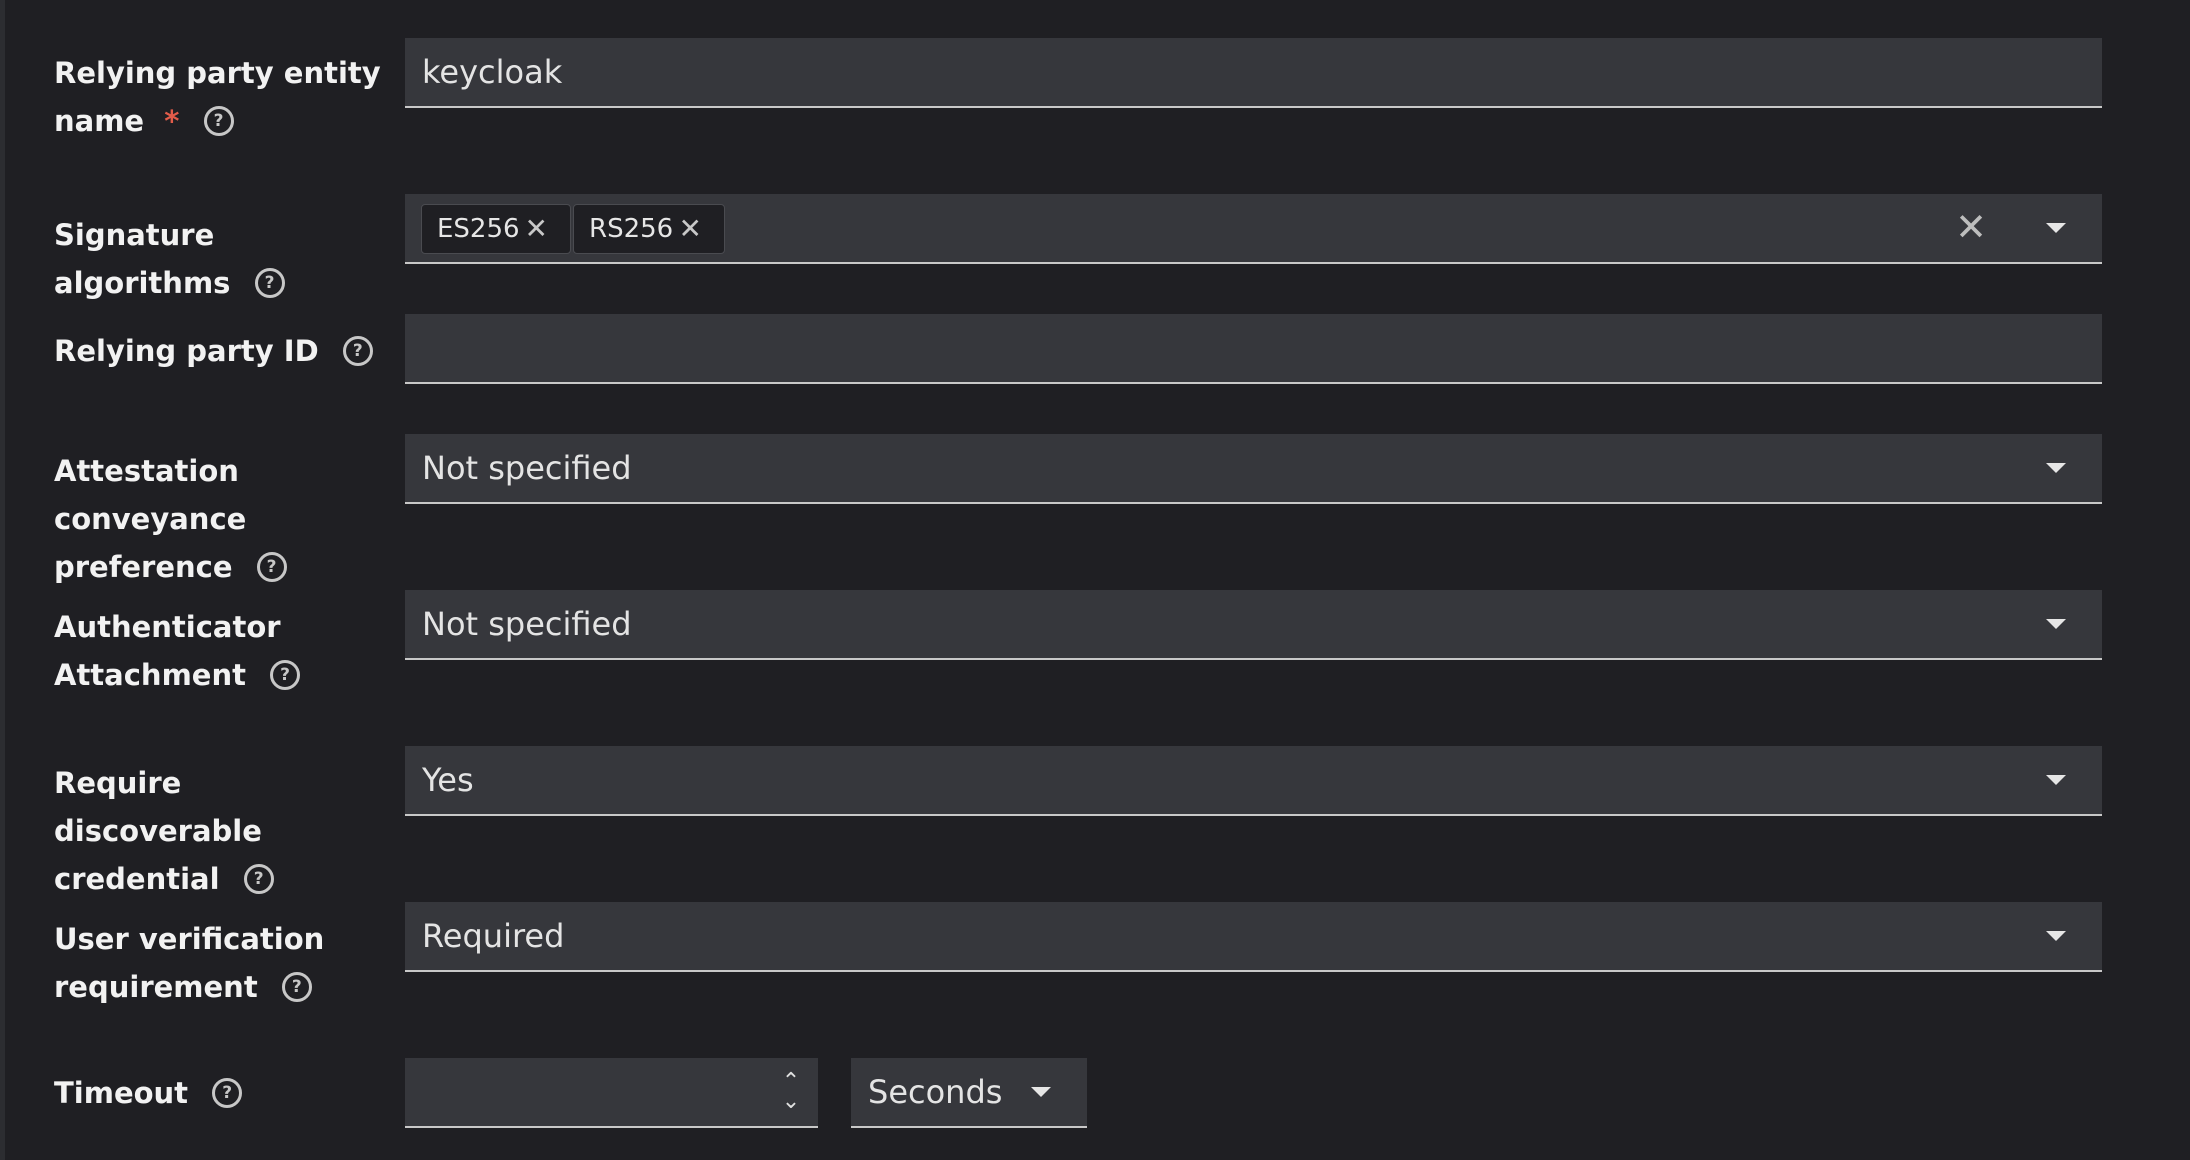 Image resolution: width=2190 pixels, height=1160 pixels. What do you see at coordinates (1253, 469) in the screenshot?
I see `attestation-select: Not specified` at bounding box center [1253, 469].